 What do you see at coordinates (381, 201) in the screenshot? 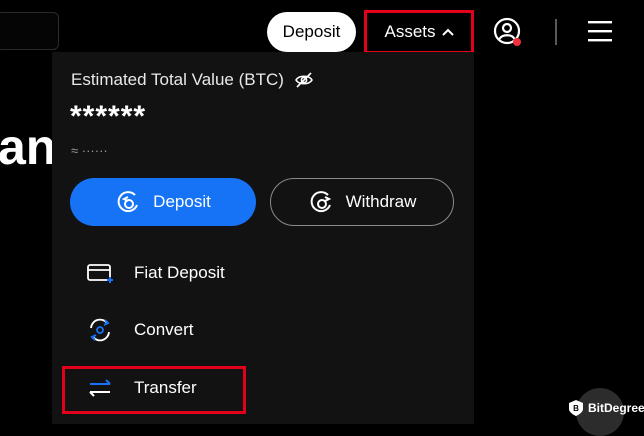
I see `withdraw-button-label: Withdraw` at bounding box center [381, 201].